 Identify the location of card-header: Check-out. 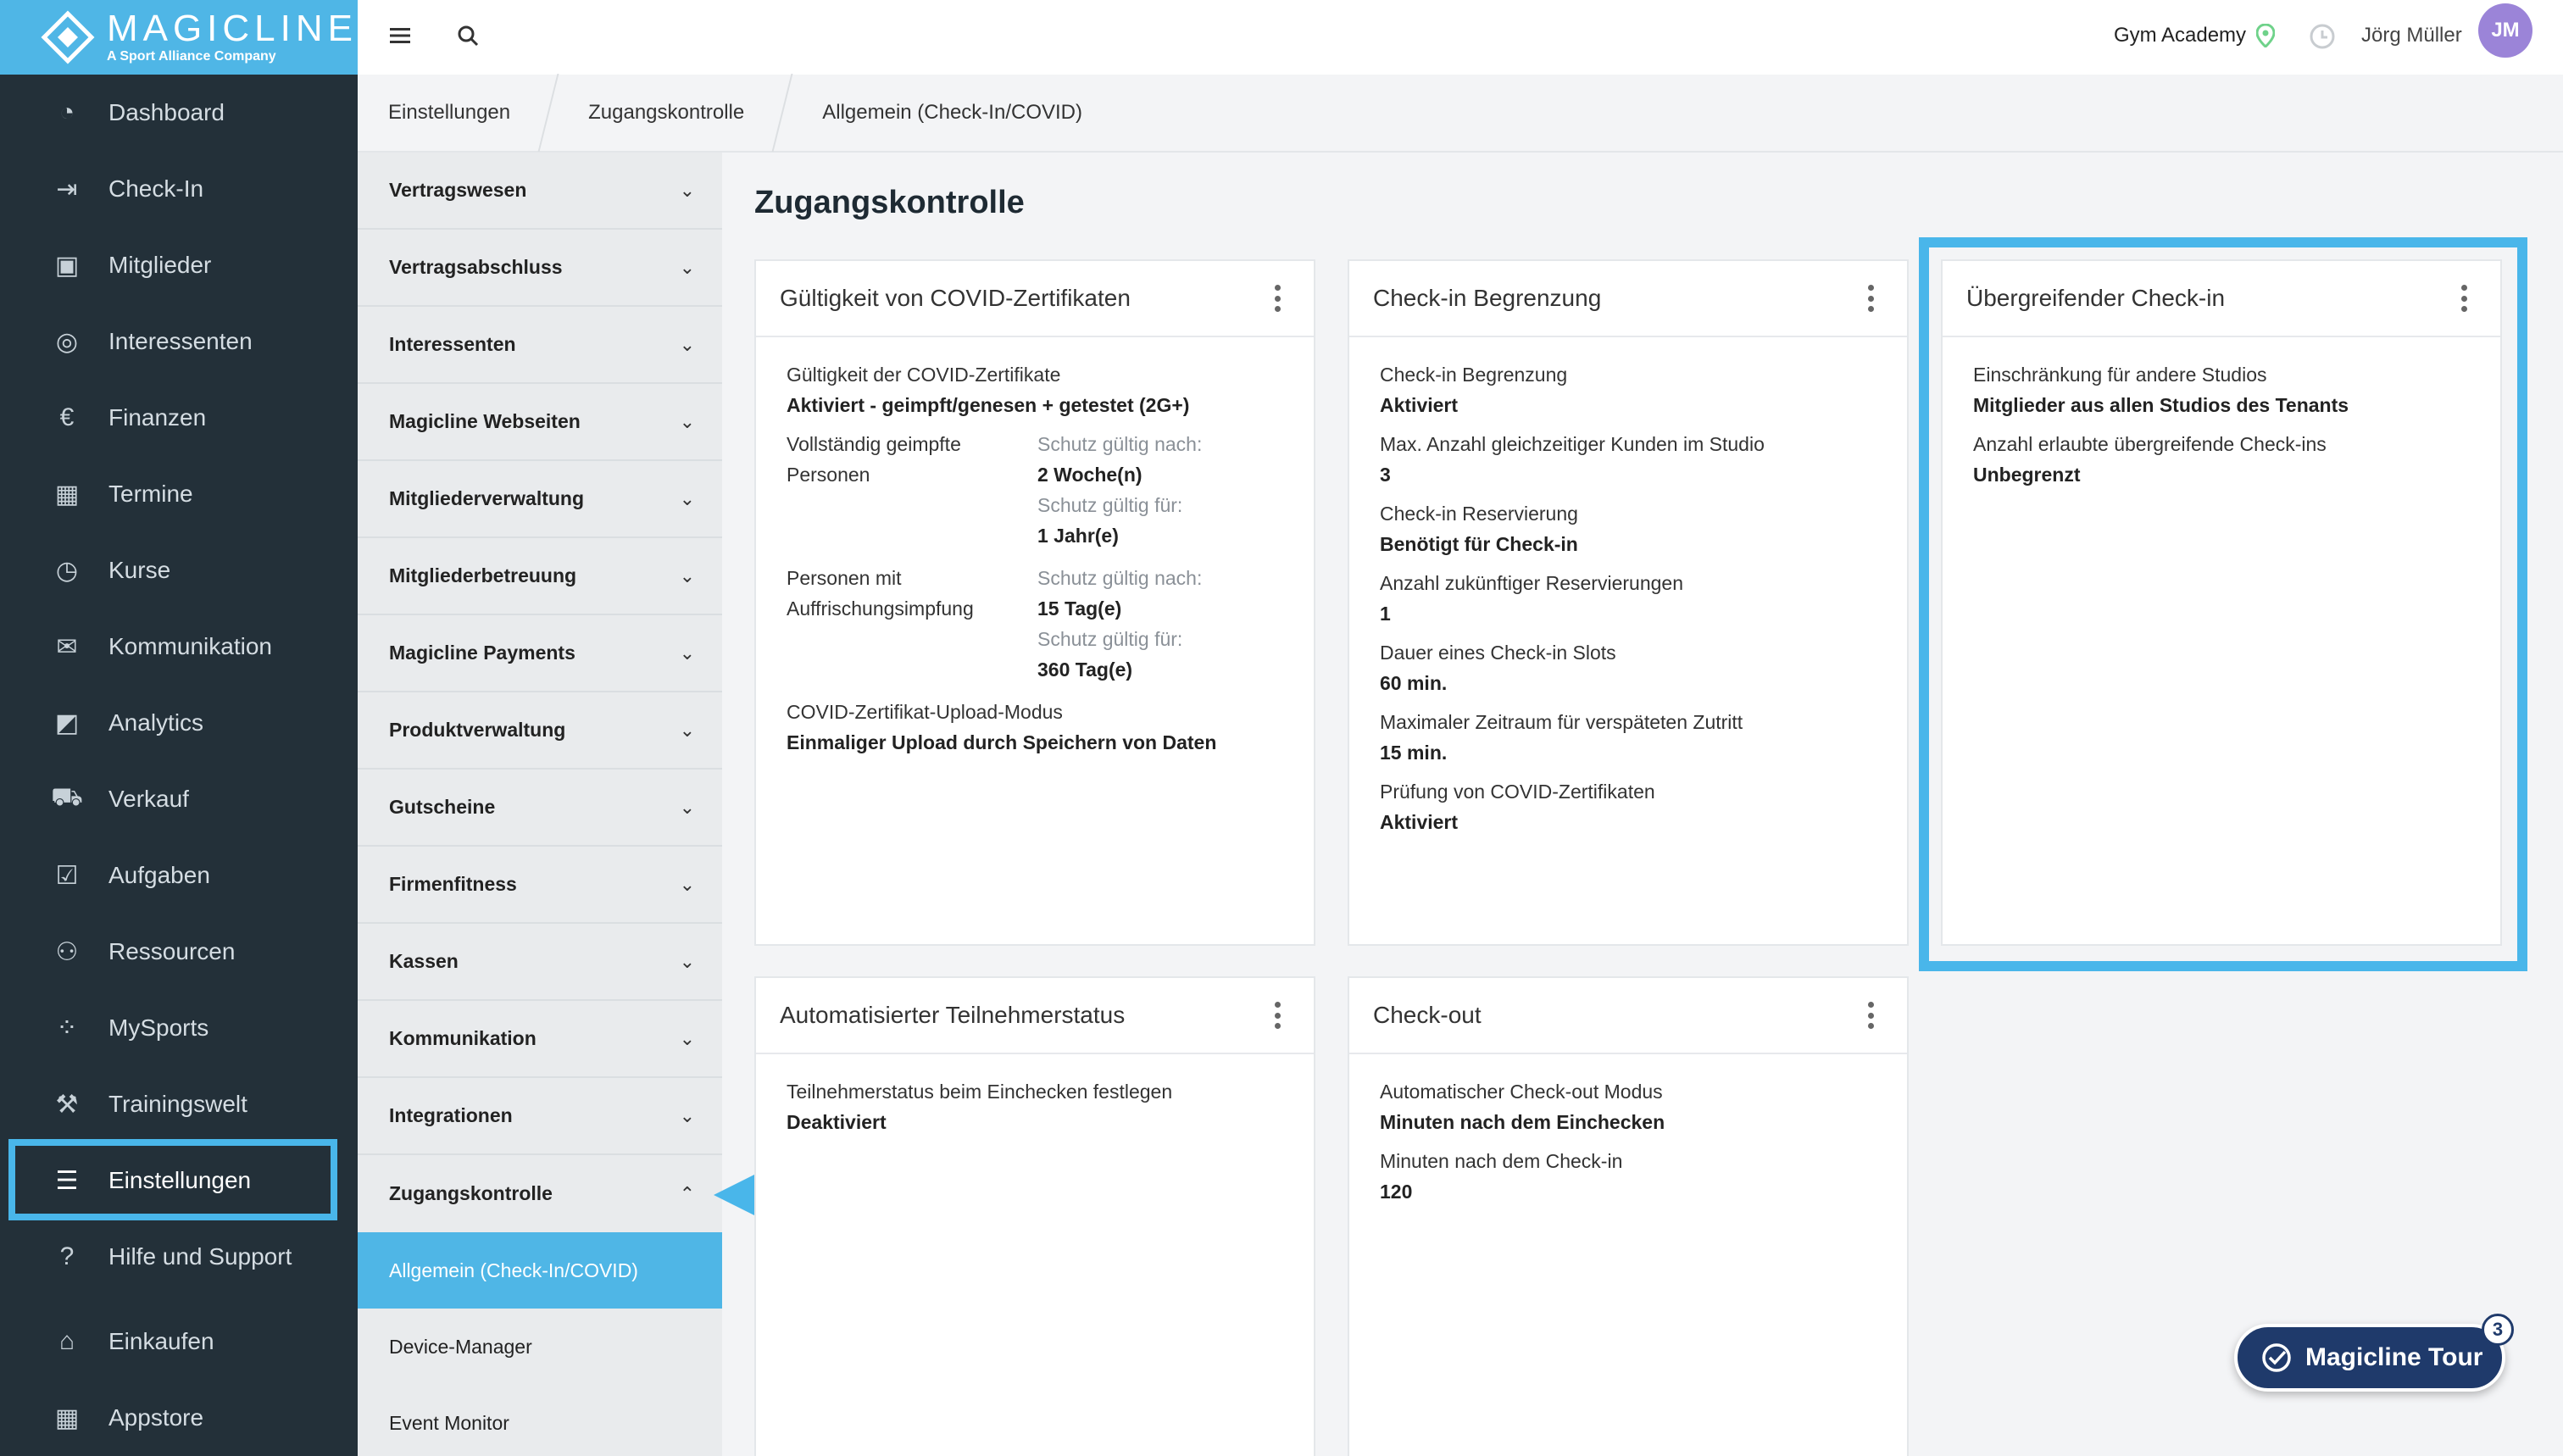
(1628, 1016).